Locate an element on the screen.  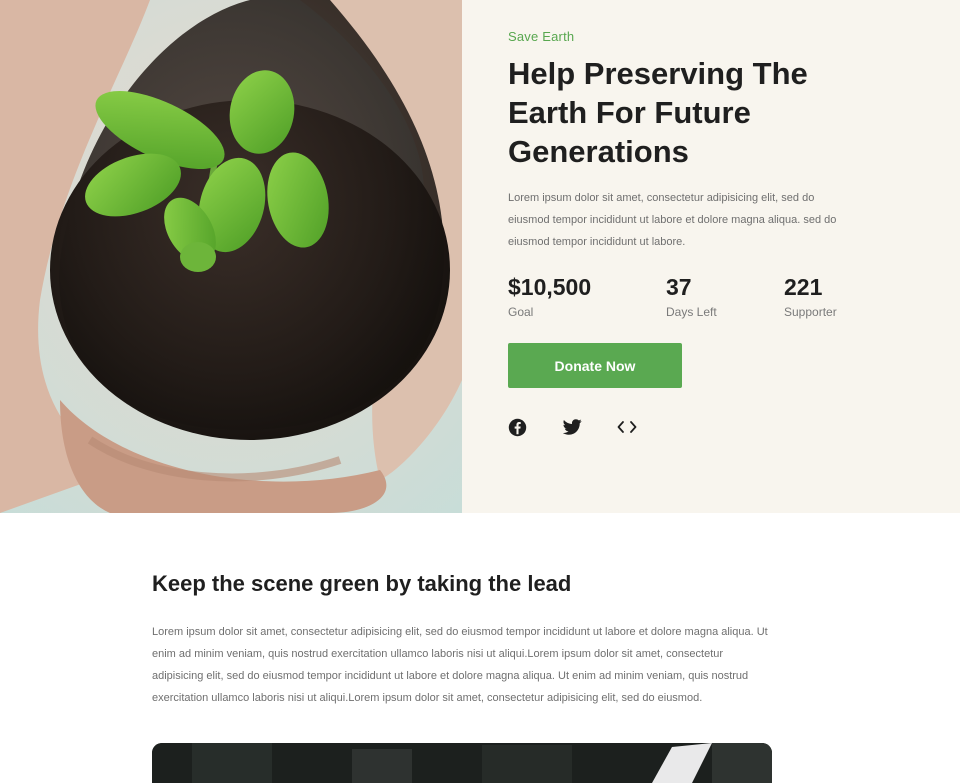
stat-goal: $10,500 Goal is located at coordinates (549, 295).